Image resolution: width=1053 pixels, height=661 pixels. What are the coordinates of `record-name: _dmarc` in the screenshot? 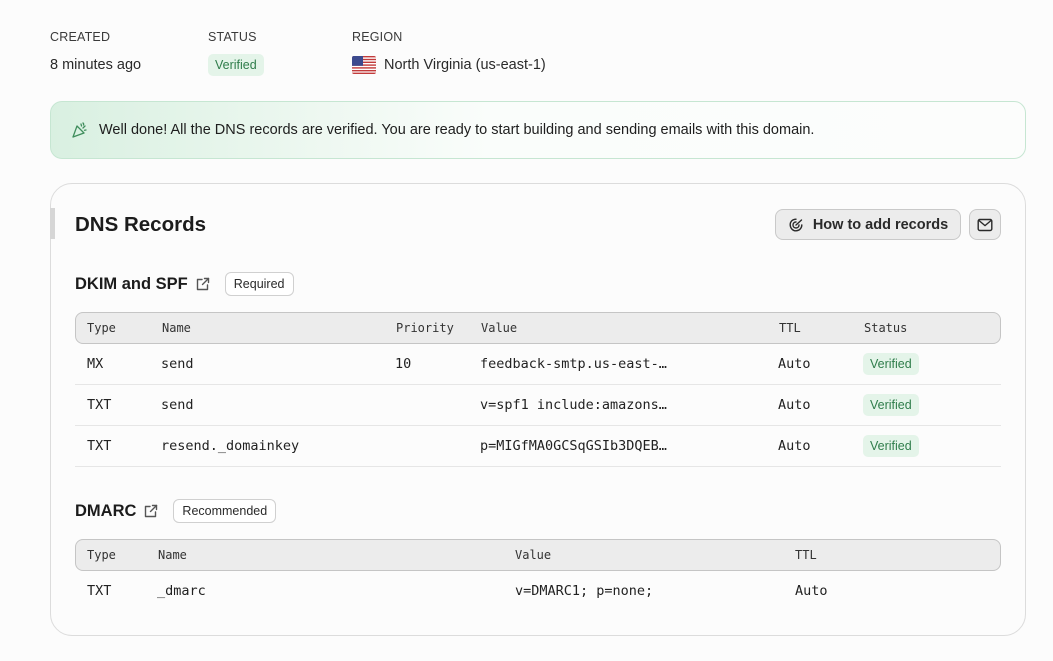 It's located at (181, 591).